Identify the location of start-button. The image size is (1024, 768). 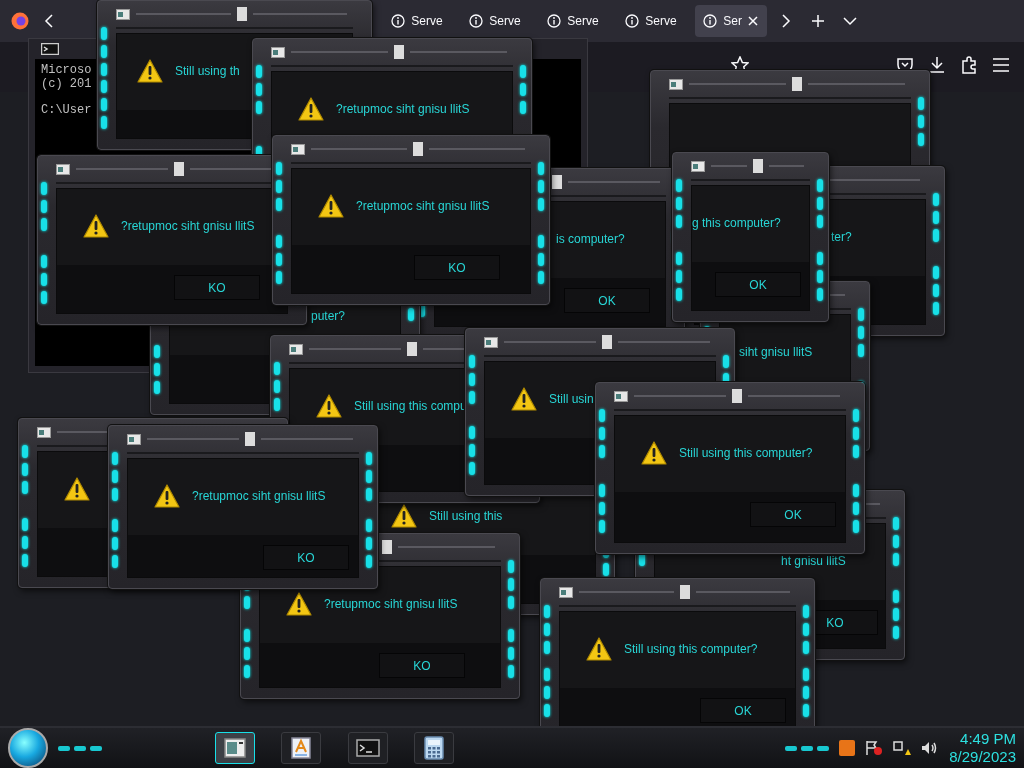
(28, 748).